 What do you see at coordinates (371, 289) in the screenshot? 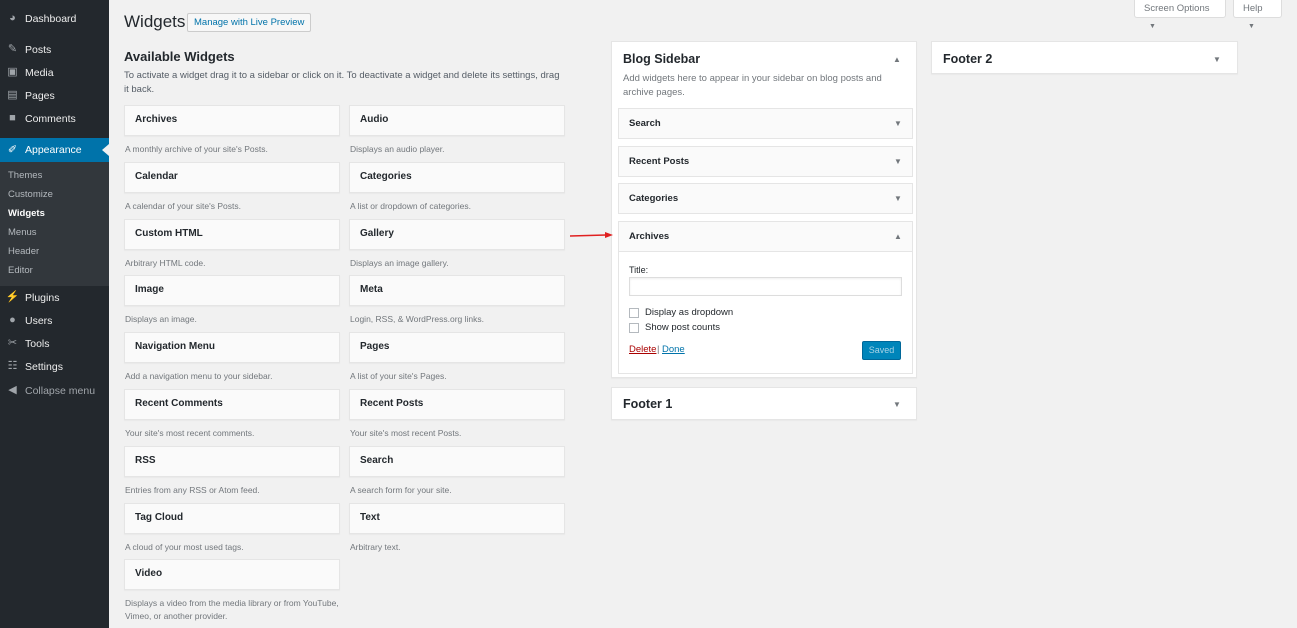
I see `widget-name: Meta` at bounding box center [371, 289].